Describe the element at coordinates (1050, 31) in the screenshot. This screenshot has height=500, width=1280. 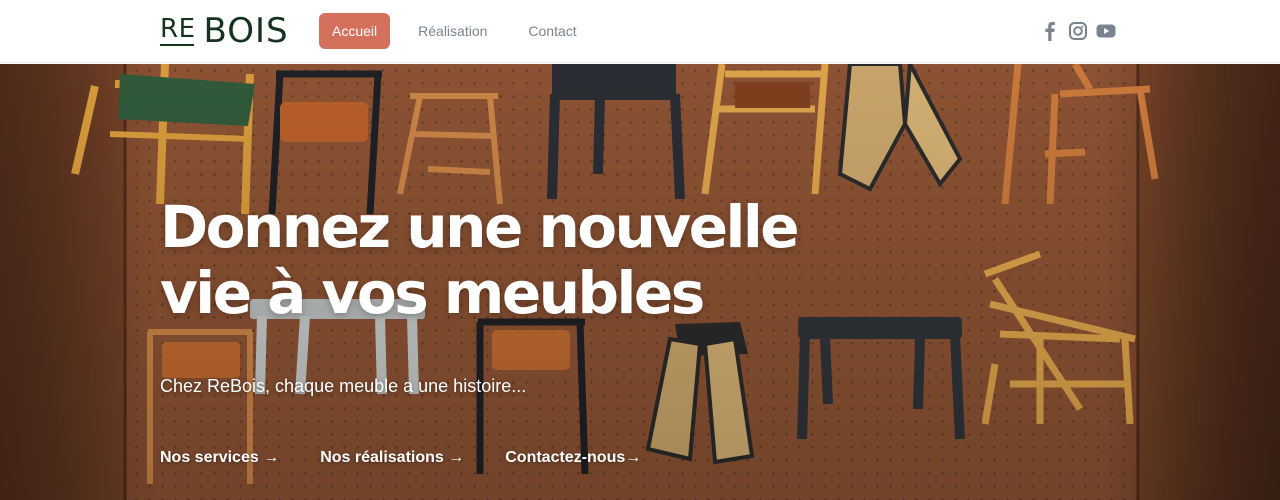
I see `facebook-icon` at that location.